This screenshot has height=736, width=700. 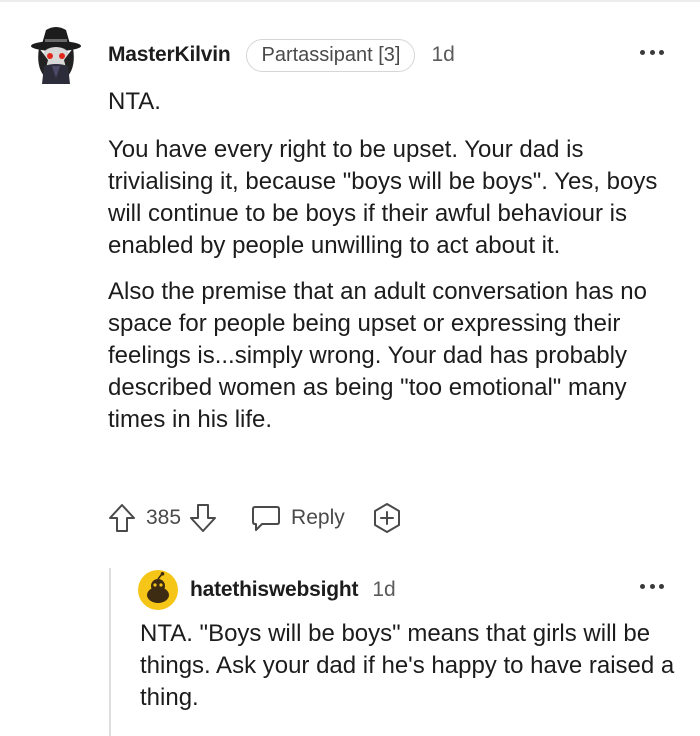 I want to click on reply-header: hatethiswebsight 1d, so click(x=293, y=590).